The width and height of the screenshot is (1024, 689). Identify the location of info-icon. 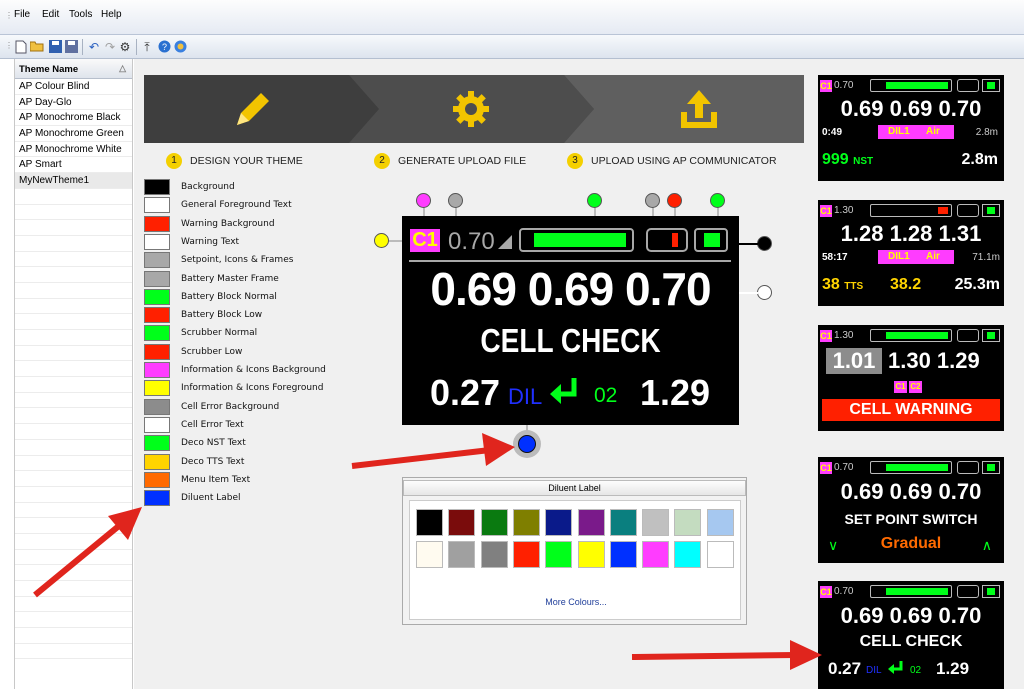
(180, 47).